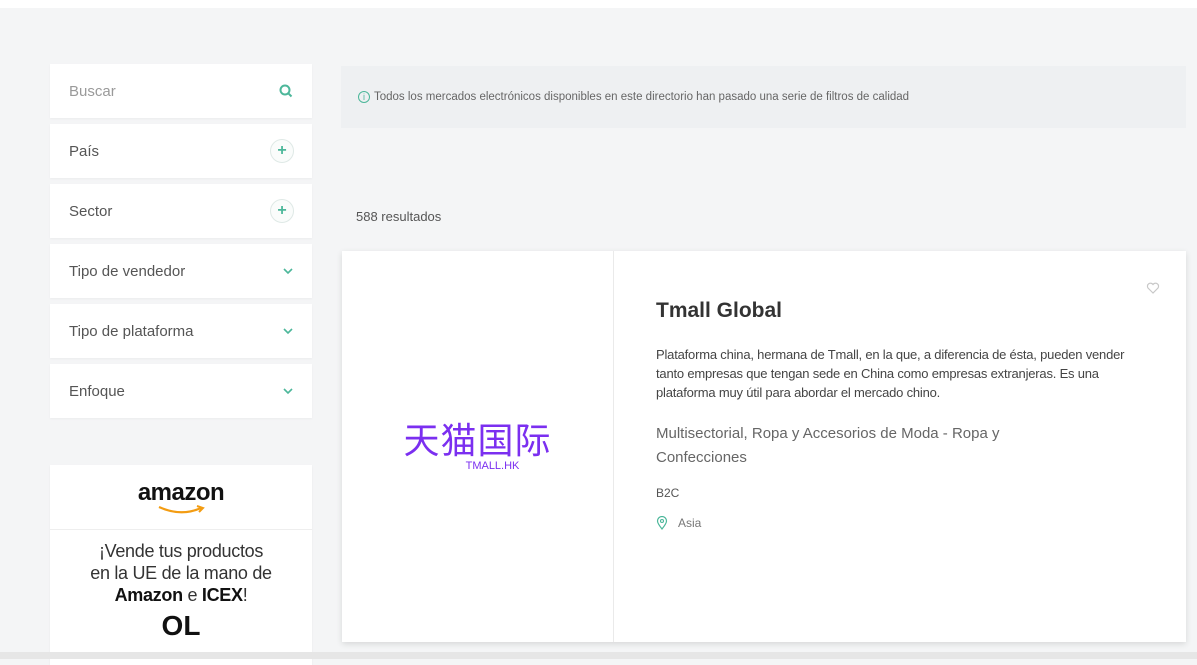  What do you see at coordinates (901, 311) in the screenshot?
I see `marketplace-title: Tmall Global` at bounding box center [901, 311].